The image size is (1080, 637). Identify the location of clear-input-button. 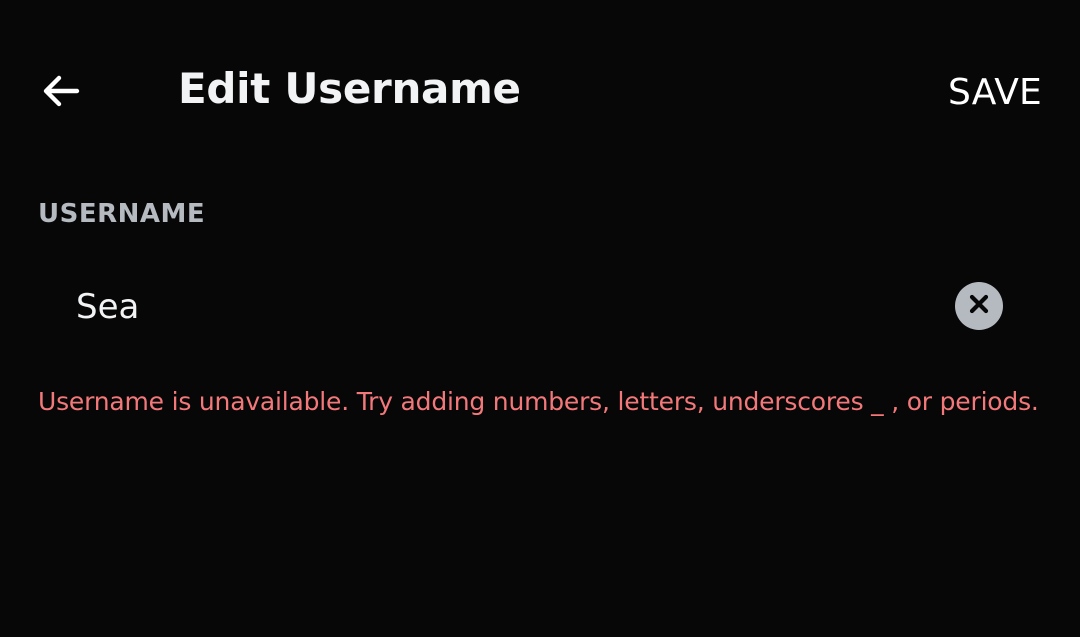
(979, 306).